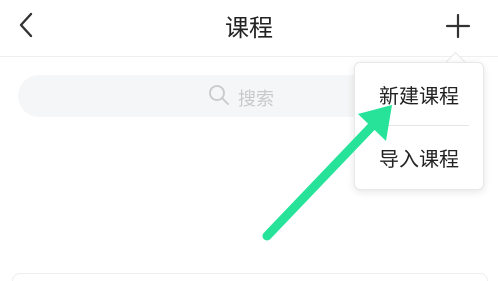 This screenshot has width=498, height=281. I want to click on page-title: 课程, so click(249, 28).